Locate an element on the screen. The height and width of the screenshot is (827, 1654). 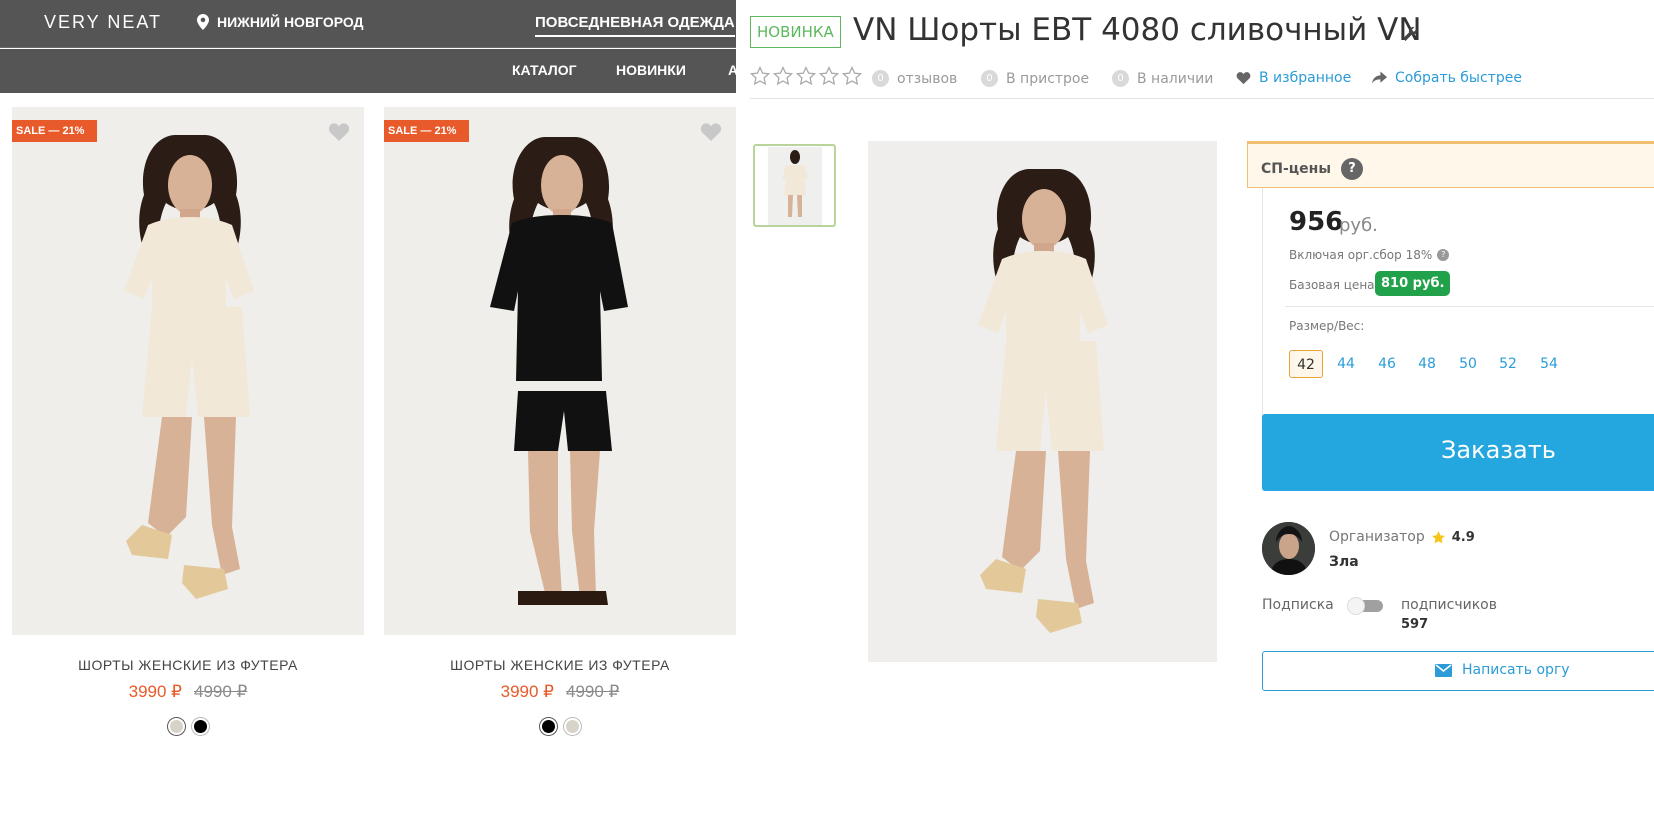
model-black-outfit-image is located at coordinates (560, 371).